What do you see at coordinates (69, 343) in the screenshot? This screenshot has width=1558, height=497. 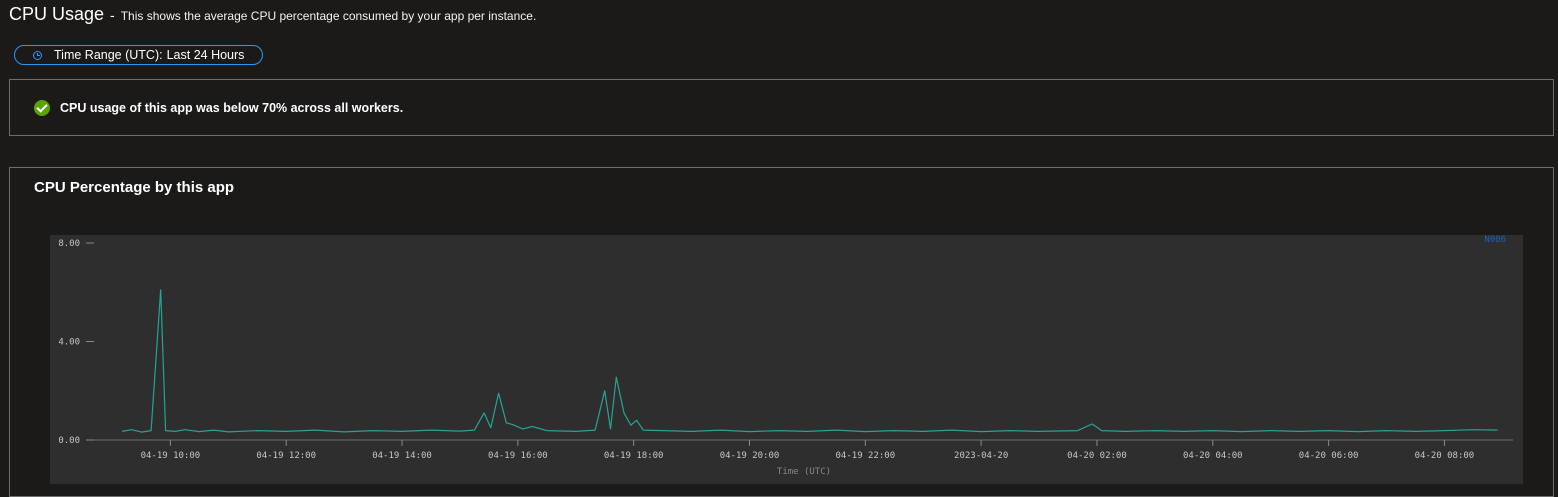 I see `y-tick-label: 4.00` at bounding box center [69, 343].